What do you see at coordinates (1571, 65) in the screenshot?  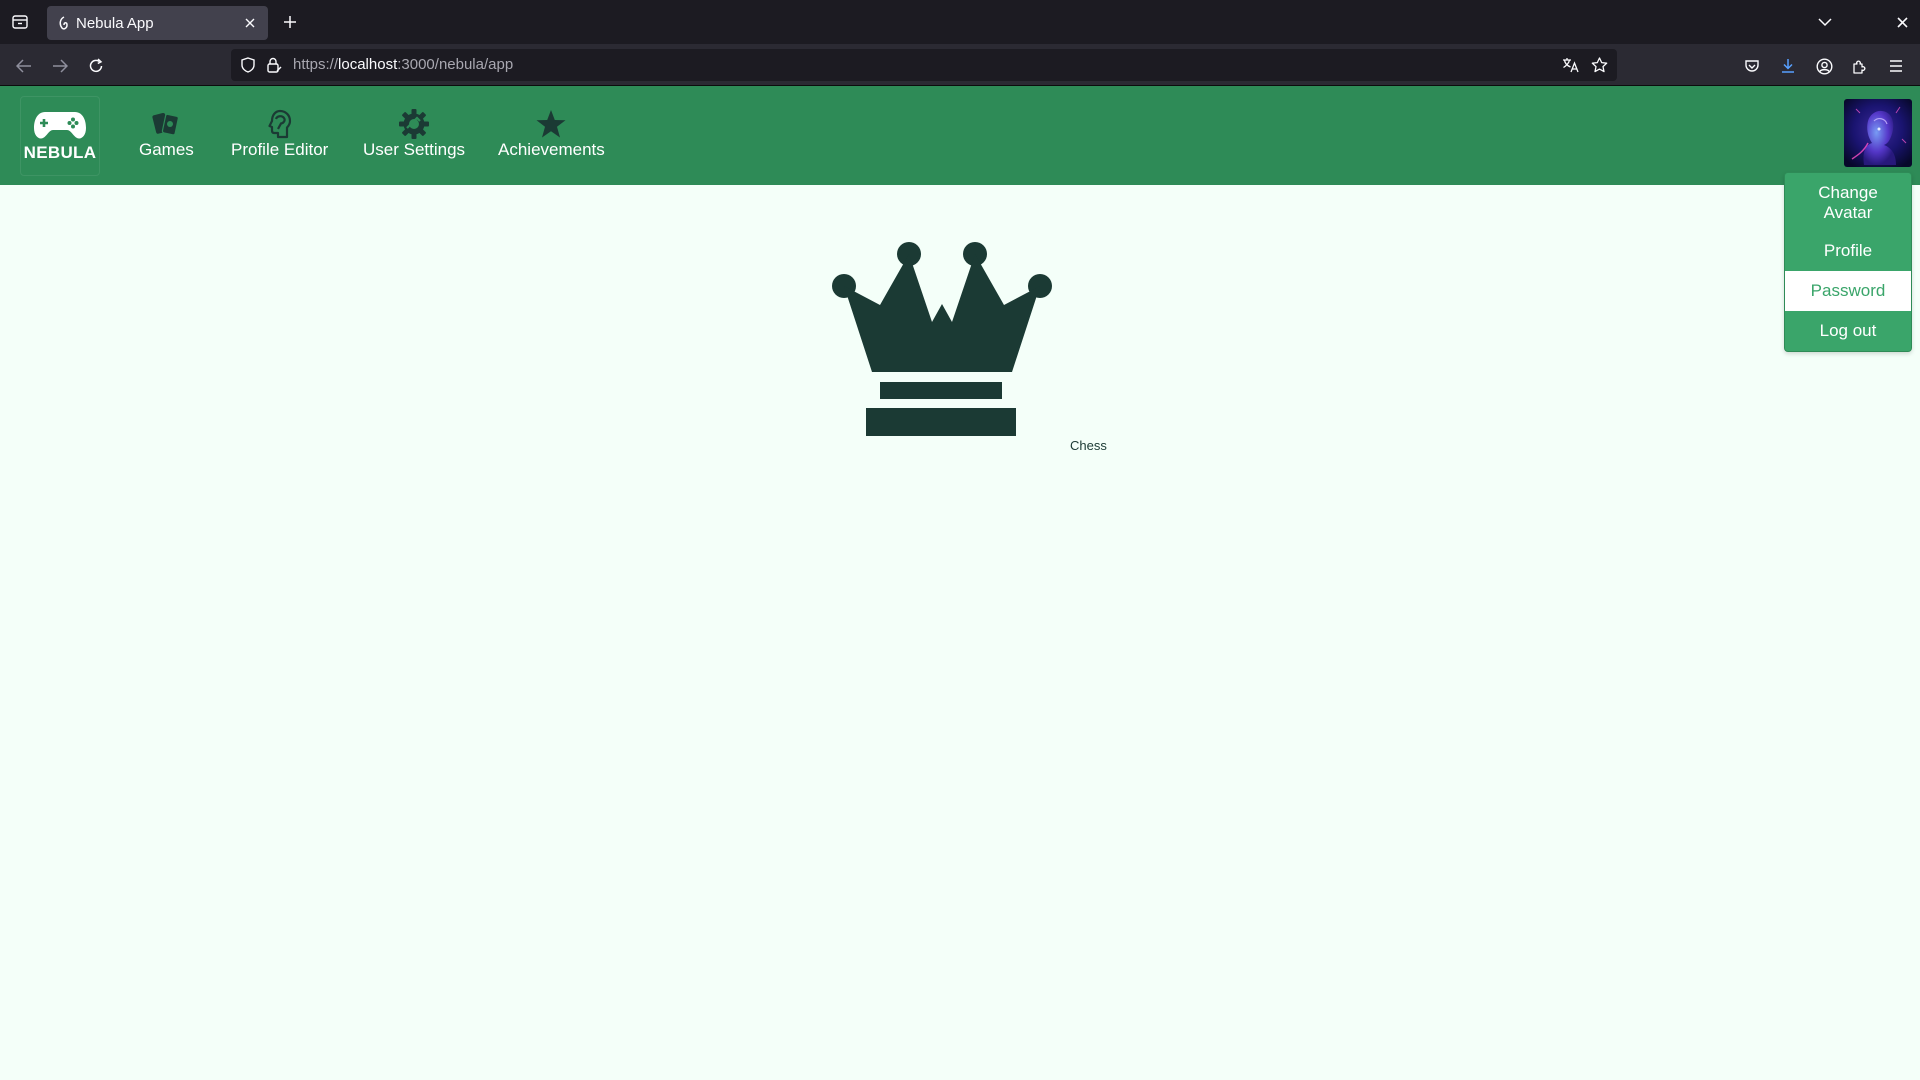 I see `translate-icon` at bounding box center [1571, 65].